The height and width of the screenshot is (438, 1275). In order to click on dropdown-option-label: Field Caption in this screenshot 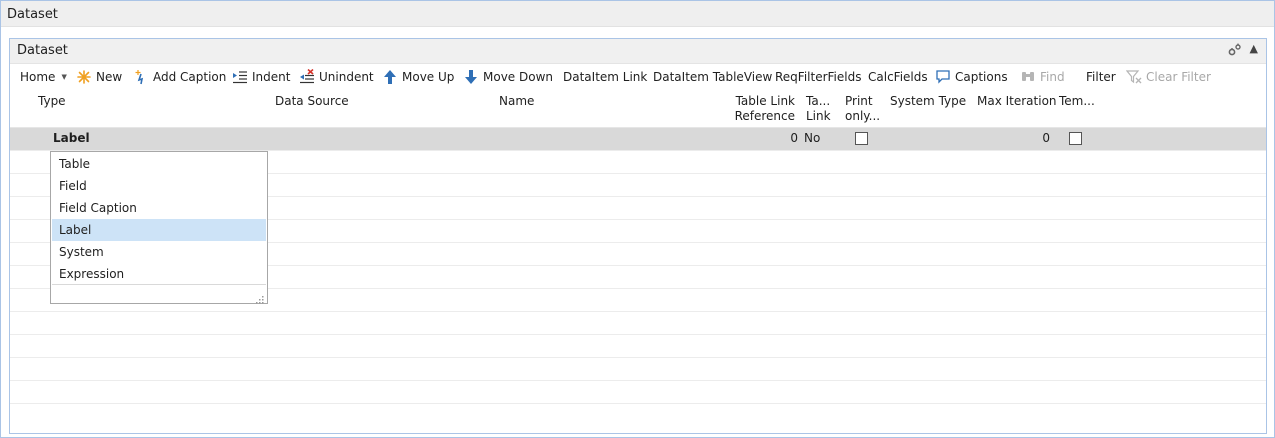, I will do `click(98, 208)`.